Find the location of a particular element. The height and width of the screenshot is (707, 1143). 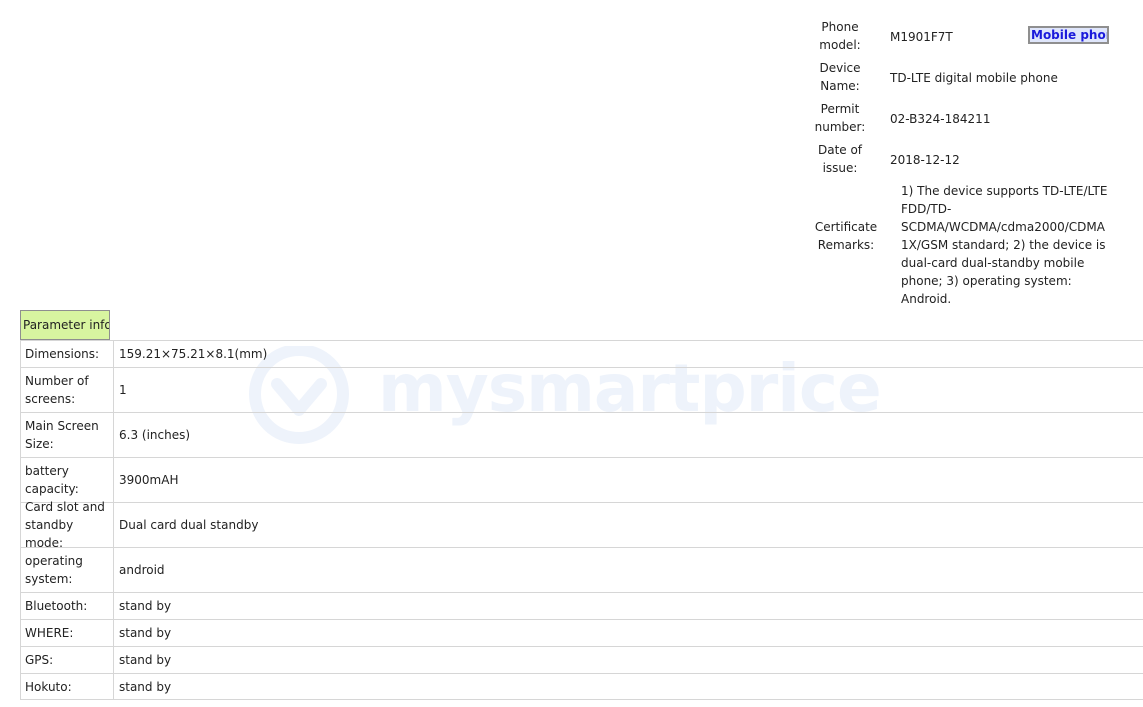

device-name-value: TD-LTE digital mobile phone is located at coordinates (974, 78).